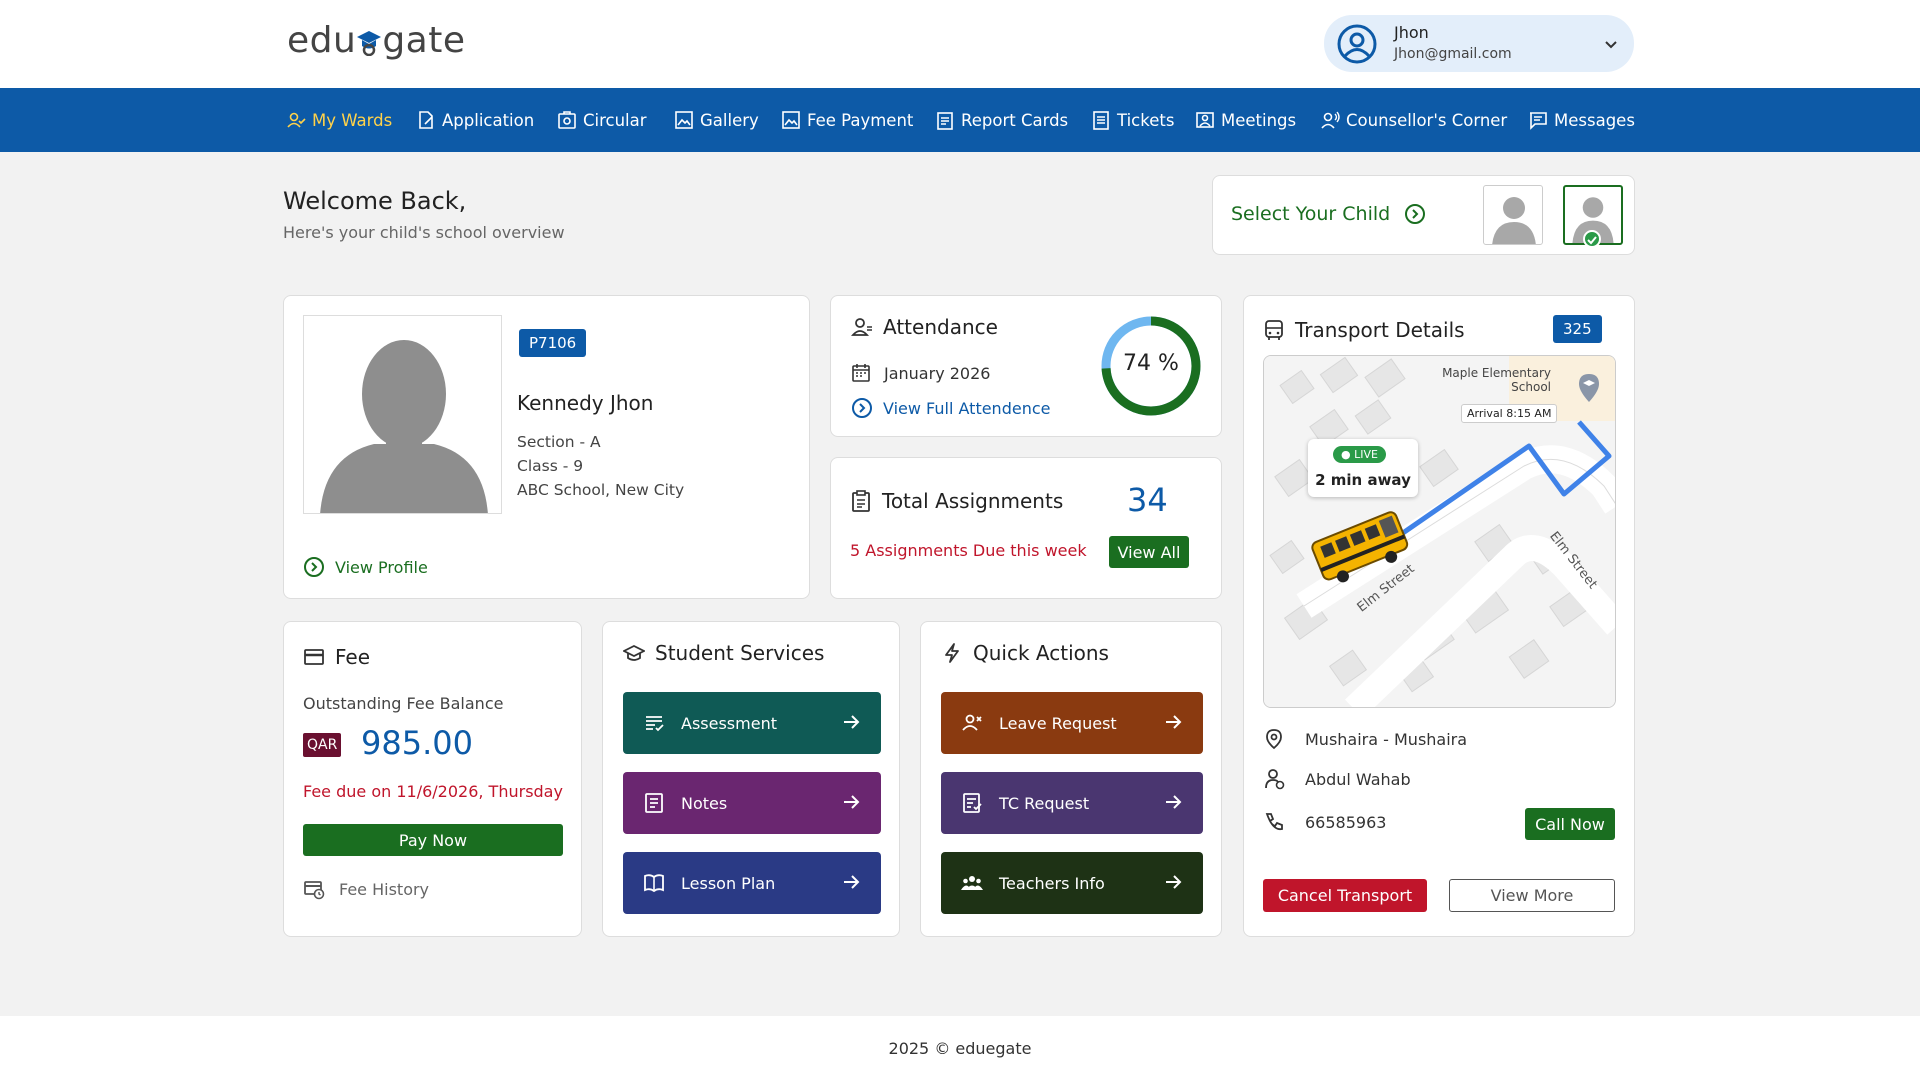 This screenshot has width=1920, height=1080. What do you see at coordinates (655, 724) in the screenshot?
I see `list-check-icon` at bounding box center [655, 724].